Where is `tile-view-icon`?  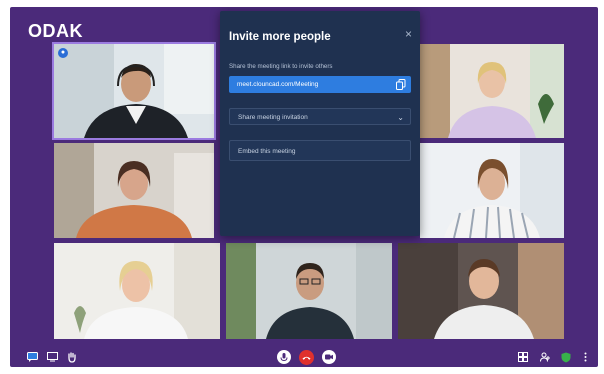 tile-view-icon is located at coordinates (523, 357).